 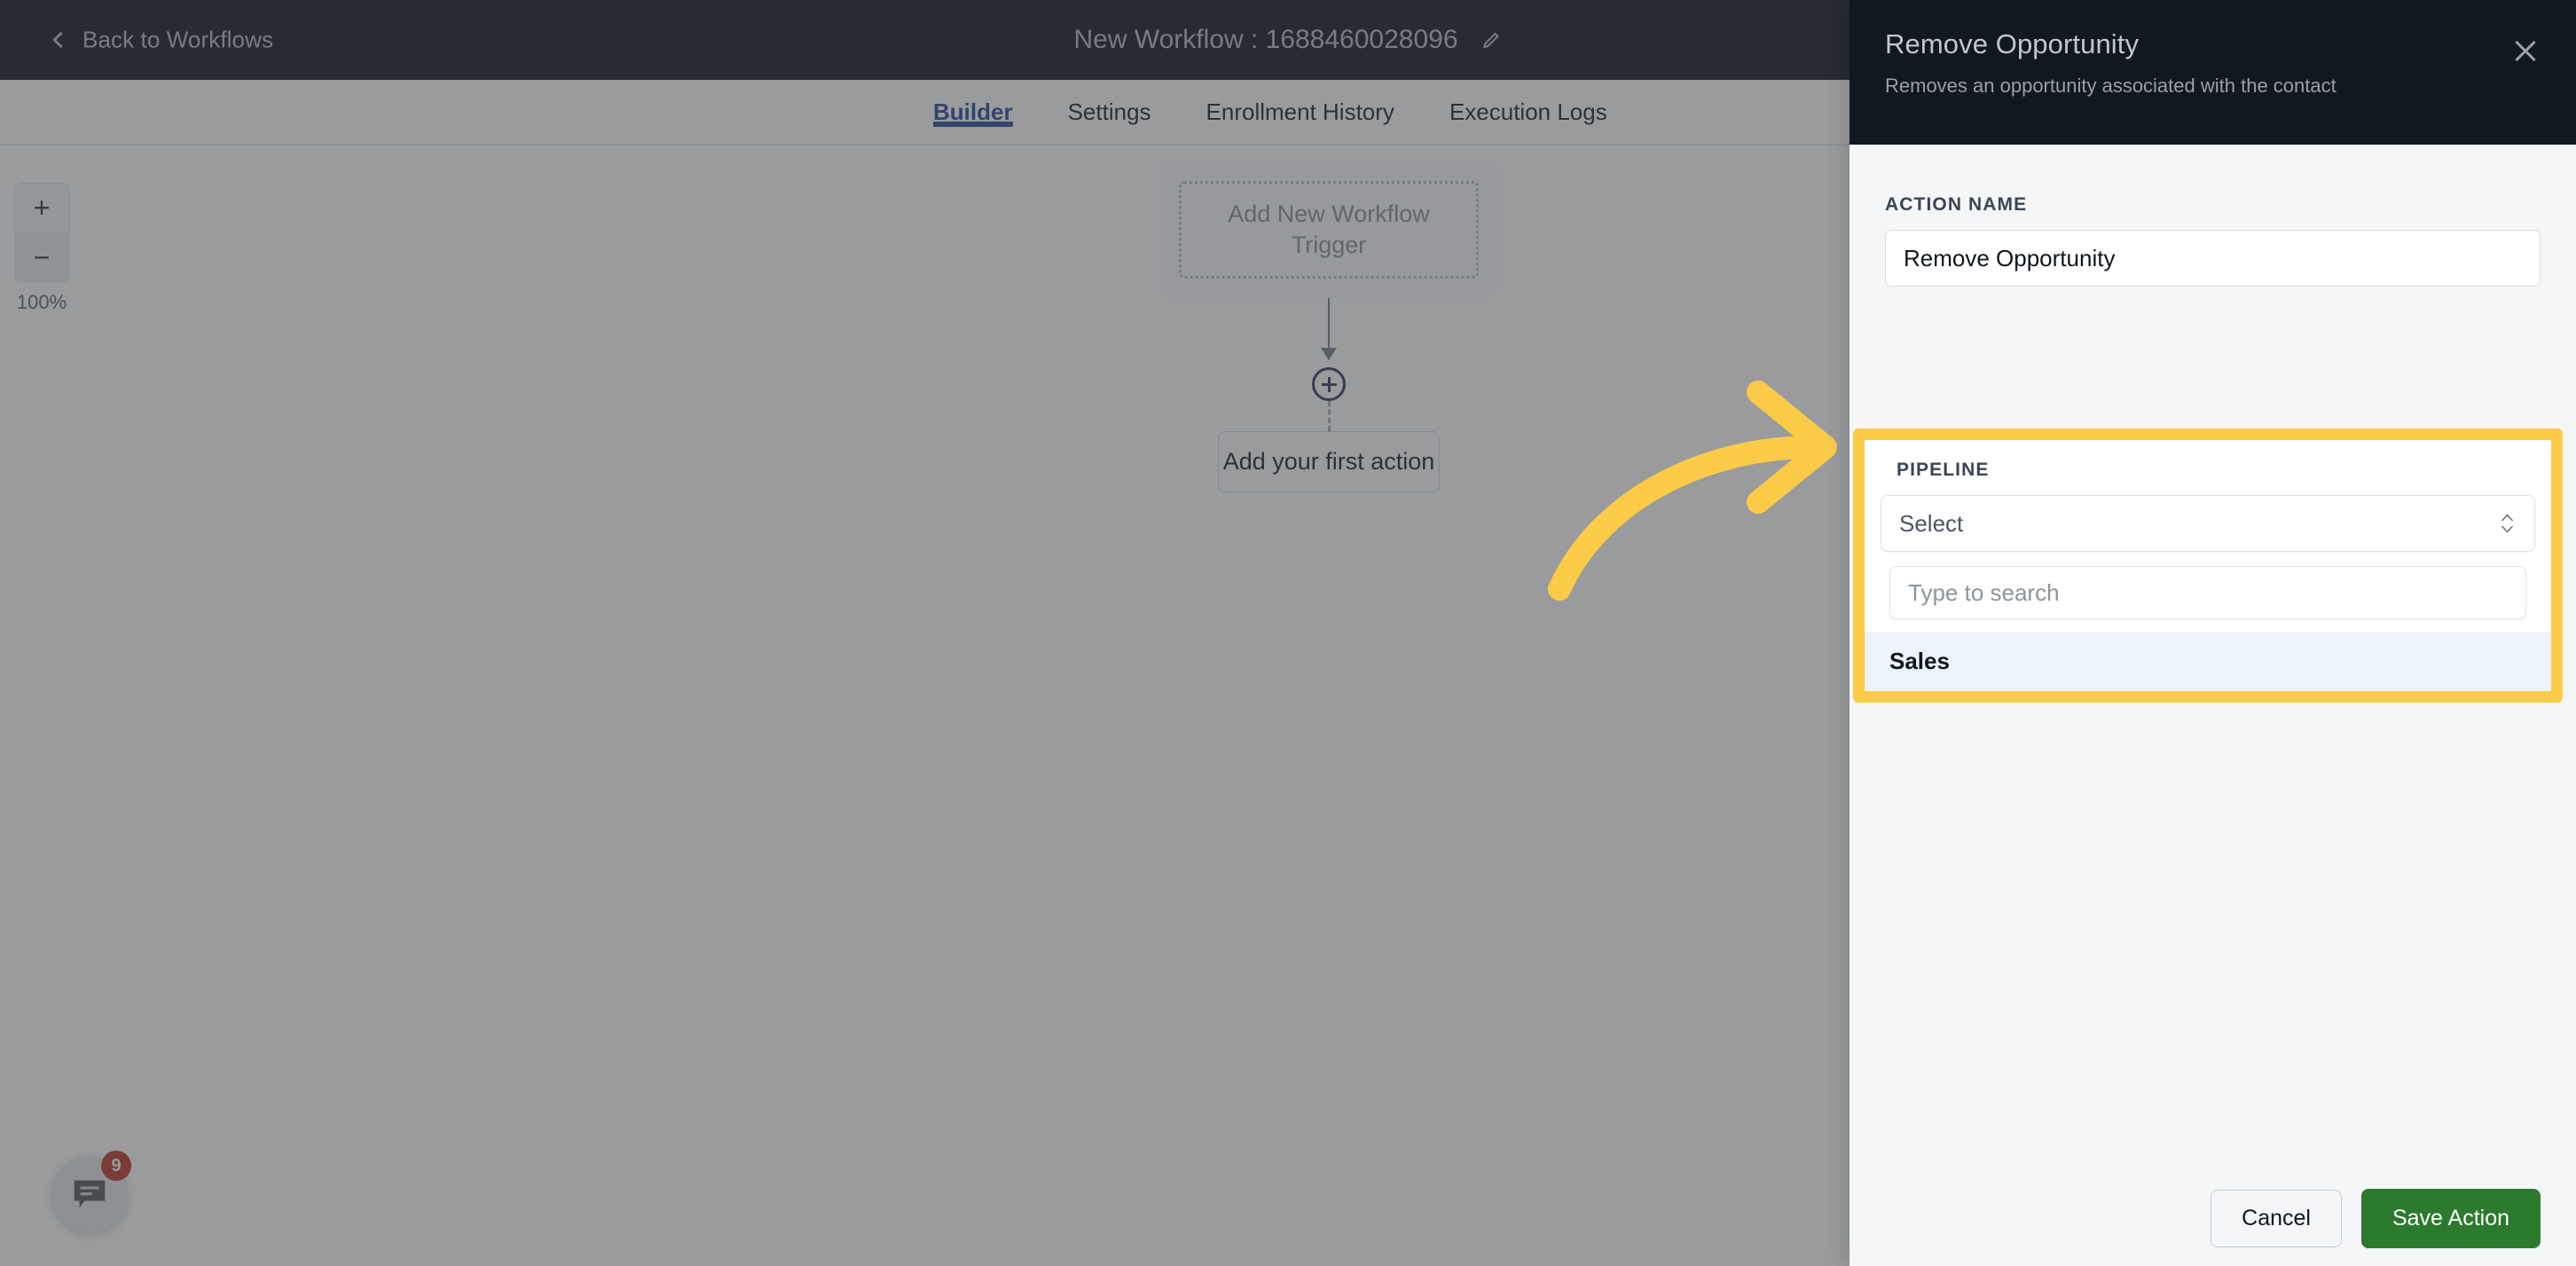 What do you see at coordinates (60, 40) in the screenshot?
I see `chevron-left-icon` at bounding box center [60, 40].